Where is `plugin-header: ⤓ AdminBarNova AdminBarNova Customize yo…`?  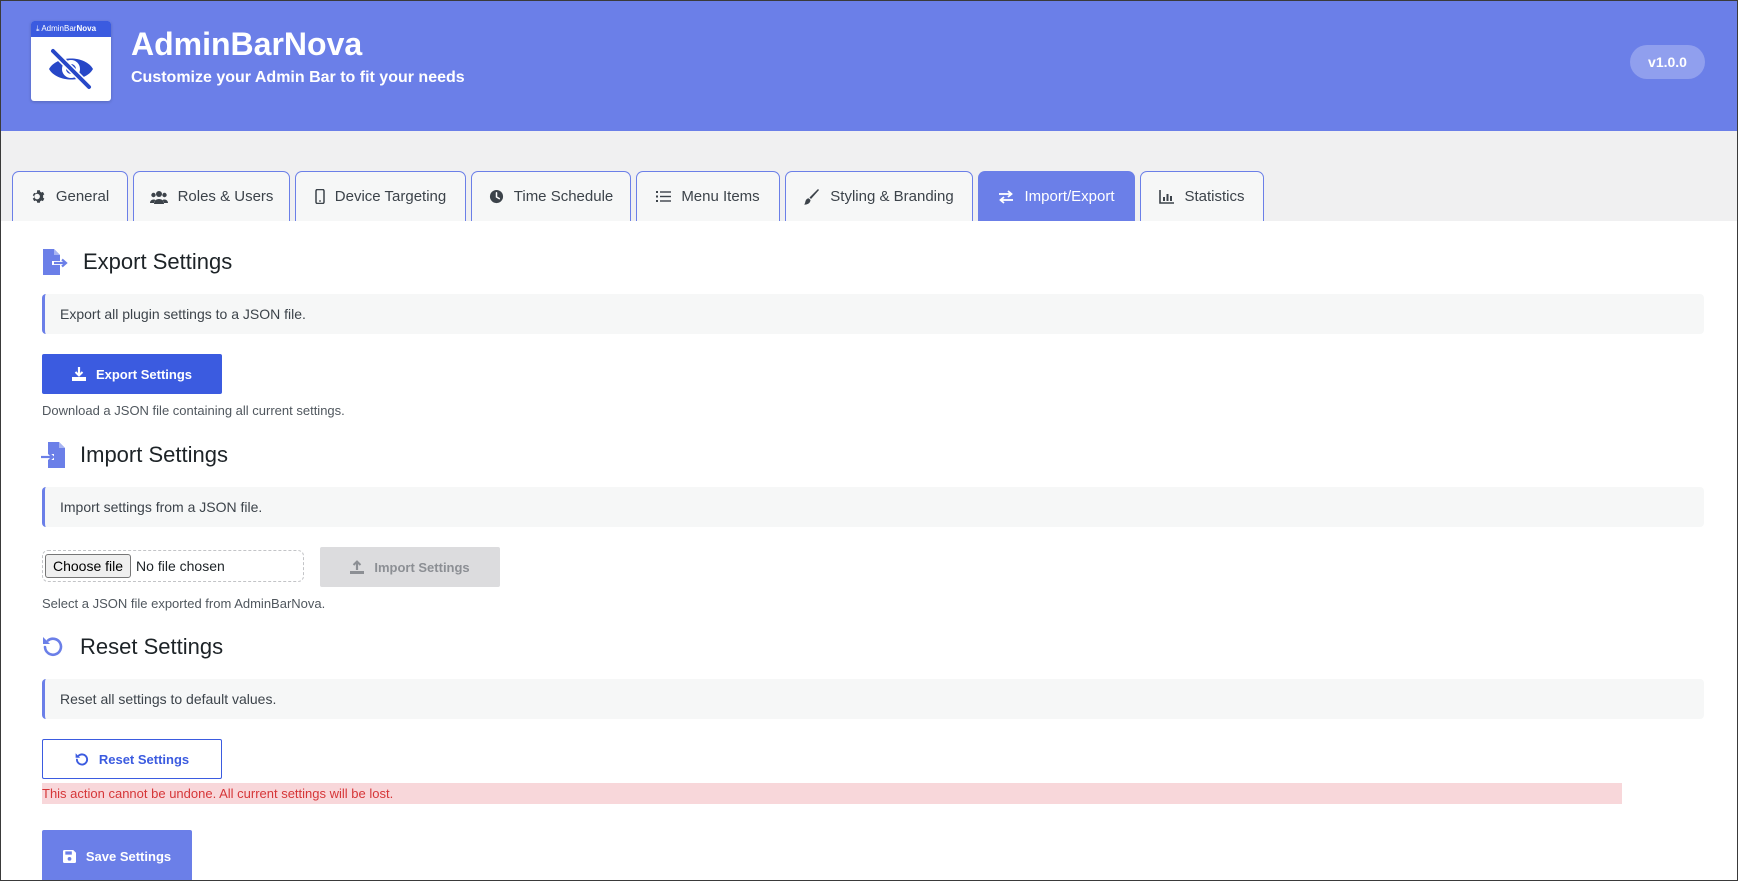 plugin-header: ⤓ AdminBarNova AdminBarNova Customize yo… is located at coordinates (869, 66).